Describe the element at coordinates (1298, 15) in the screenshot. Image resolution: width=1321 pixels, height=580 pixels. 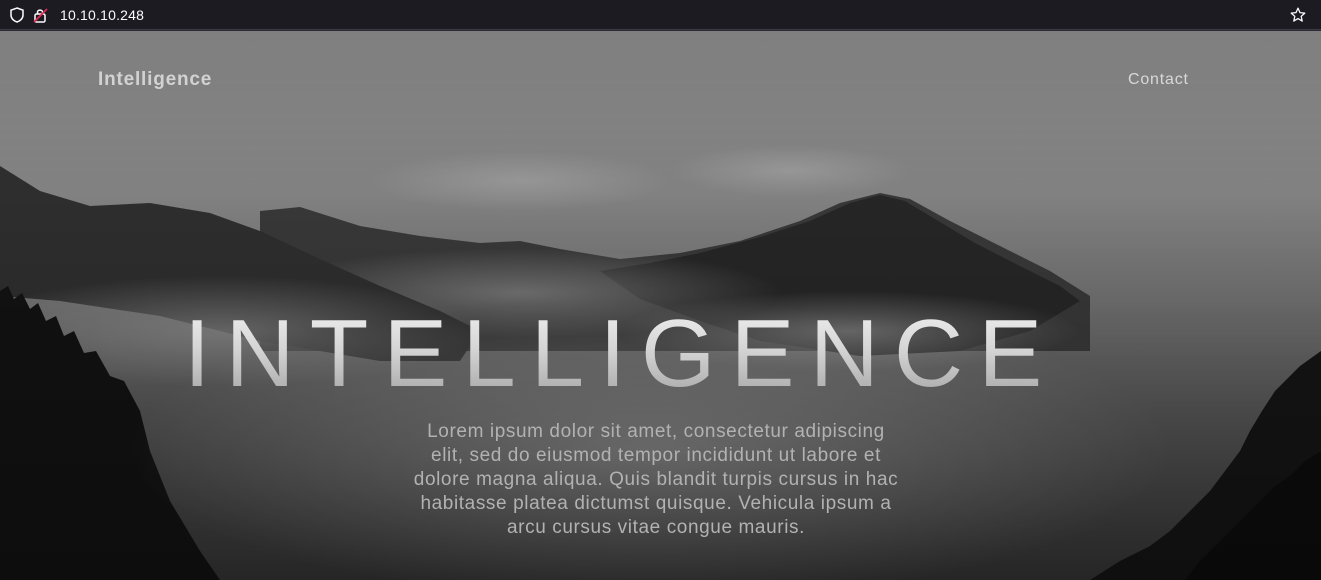
I see `bookmark-star-icon` at that location.